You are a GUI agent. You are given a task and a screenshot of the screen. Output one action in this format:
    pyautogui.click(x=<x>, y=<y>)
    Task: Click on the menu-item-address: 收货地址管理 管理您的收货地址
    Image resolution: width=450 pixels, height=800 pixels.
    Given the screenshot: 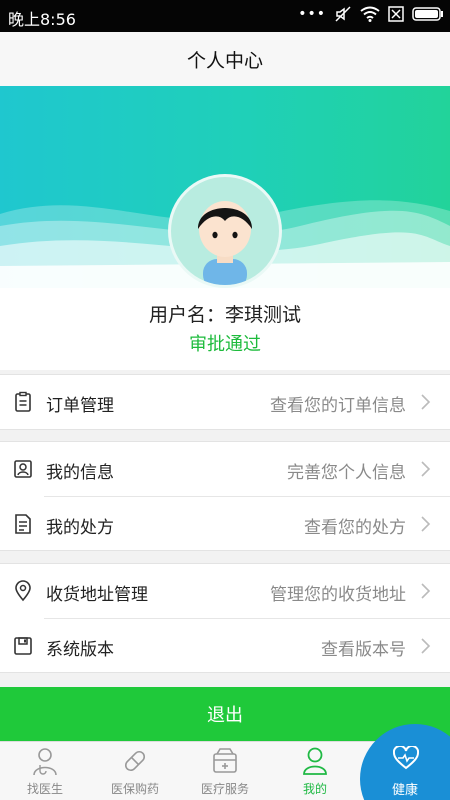 What is the action you would take?
    pyautogui.click(x=225, y=591)
    